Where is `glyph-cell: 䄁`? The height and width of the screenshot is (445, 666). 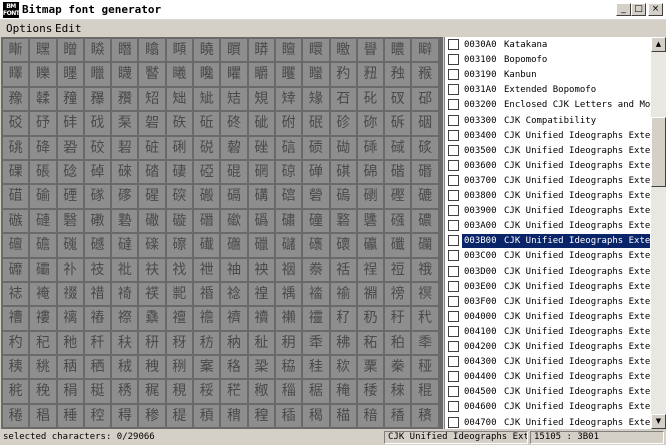
glyph-cell: 䄁 is located at coordinates (207, 269).